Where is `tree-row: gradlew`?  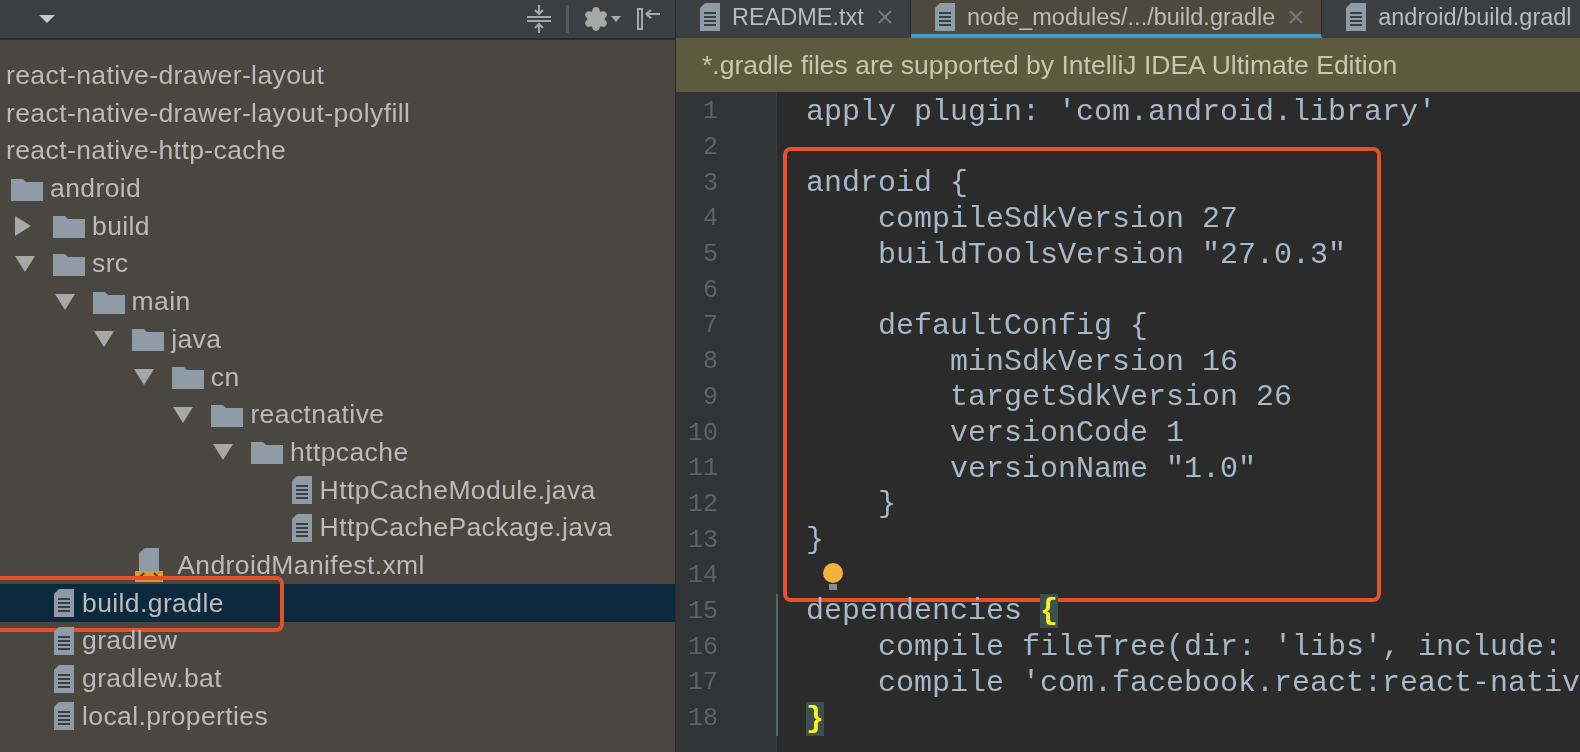 tree-row: gradlew is located at coordinates (337, 641).